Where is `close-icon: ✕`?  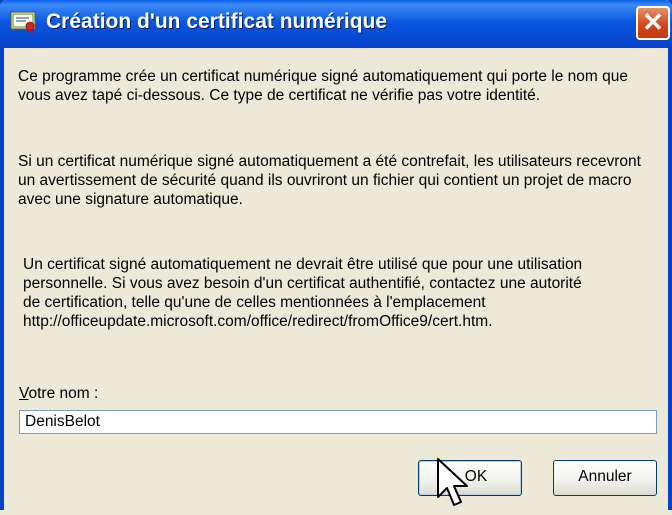
close-icon: ✕ is located at coordinates (653, 22).